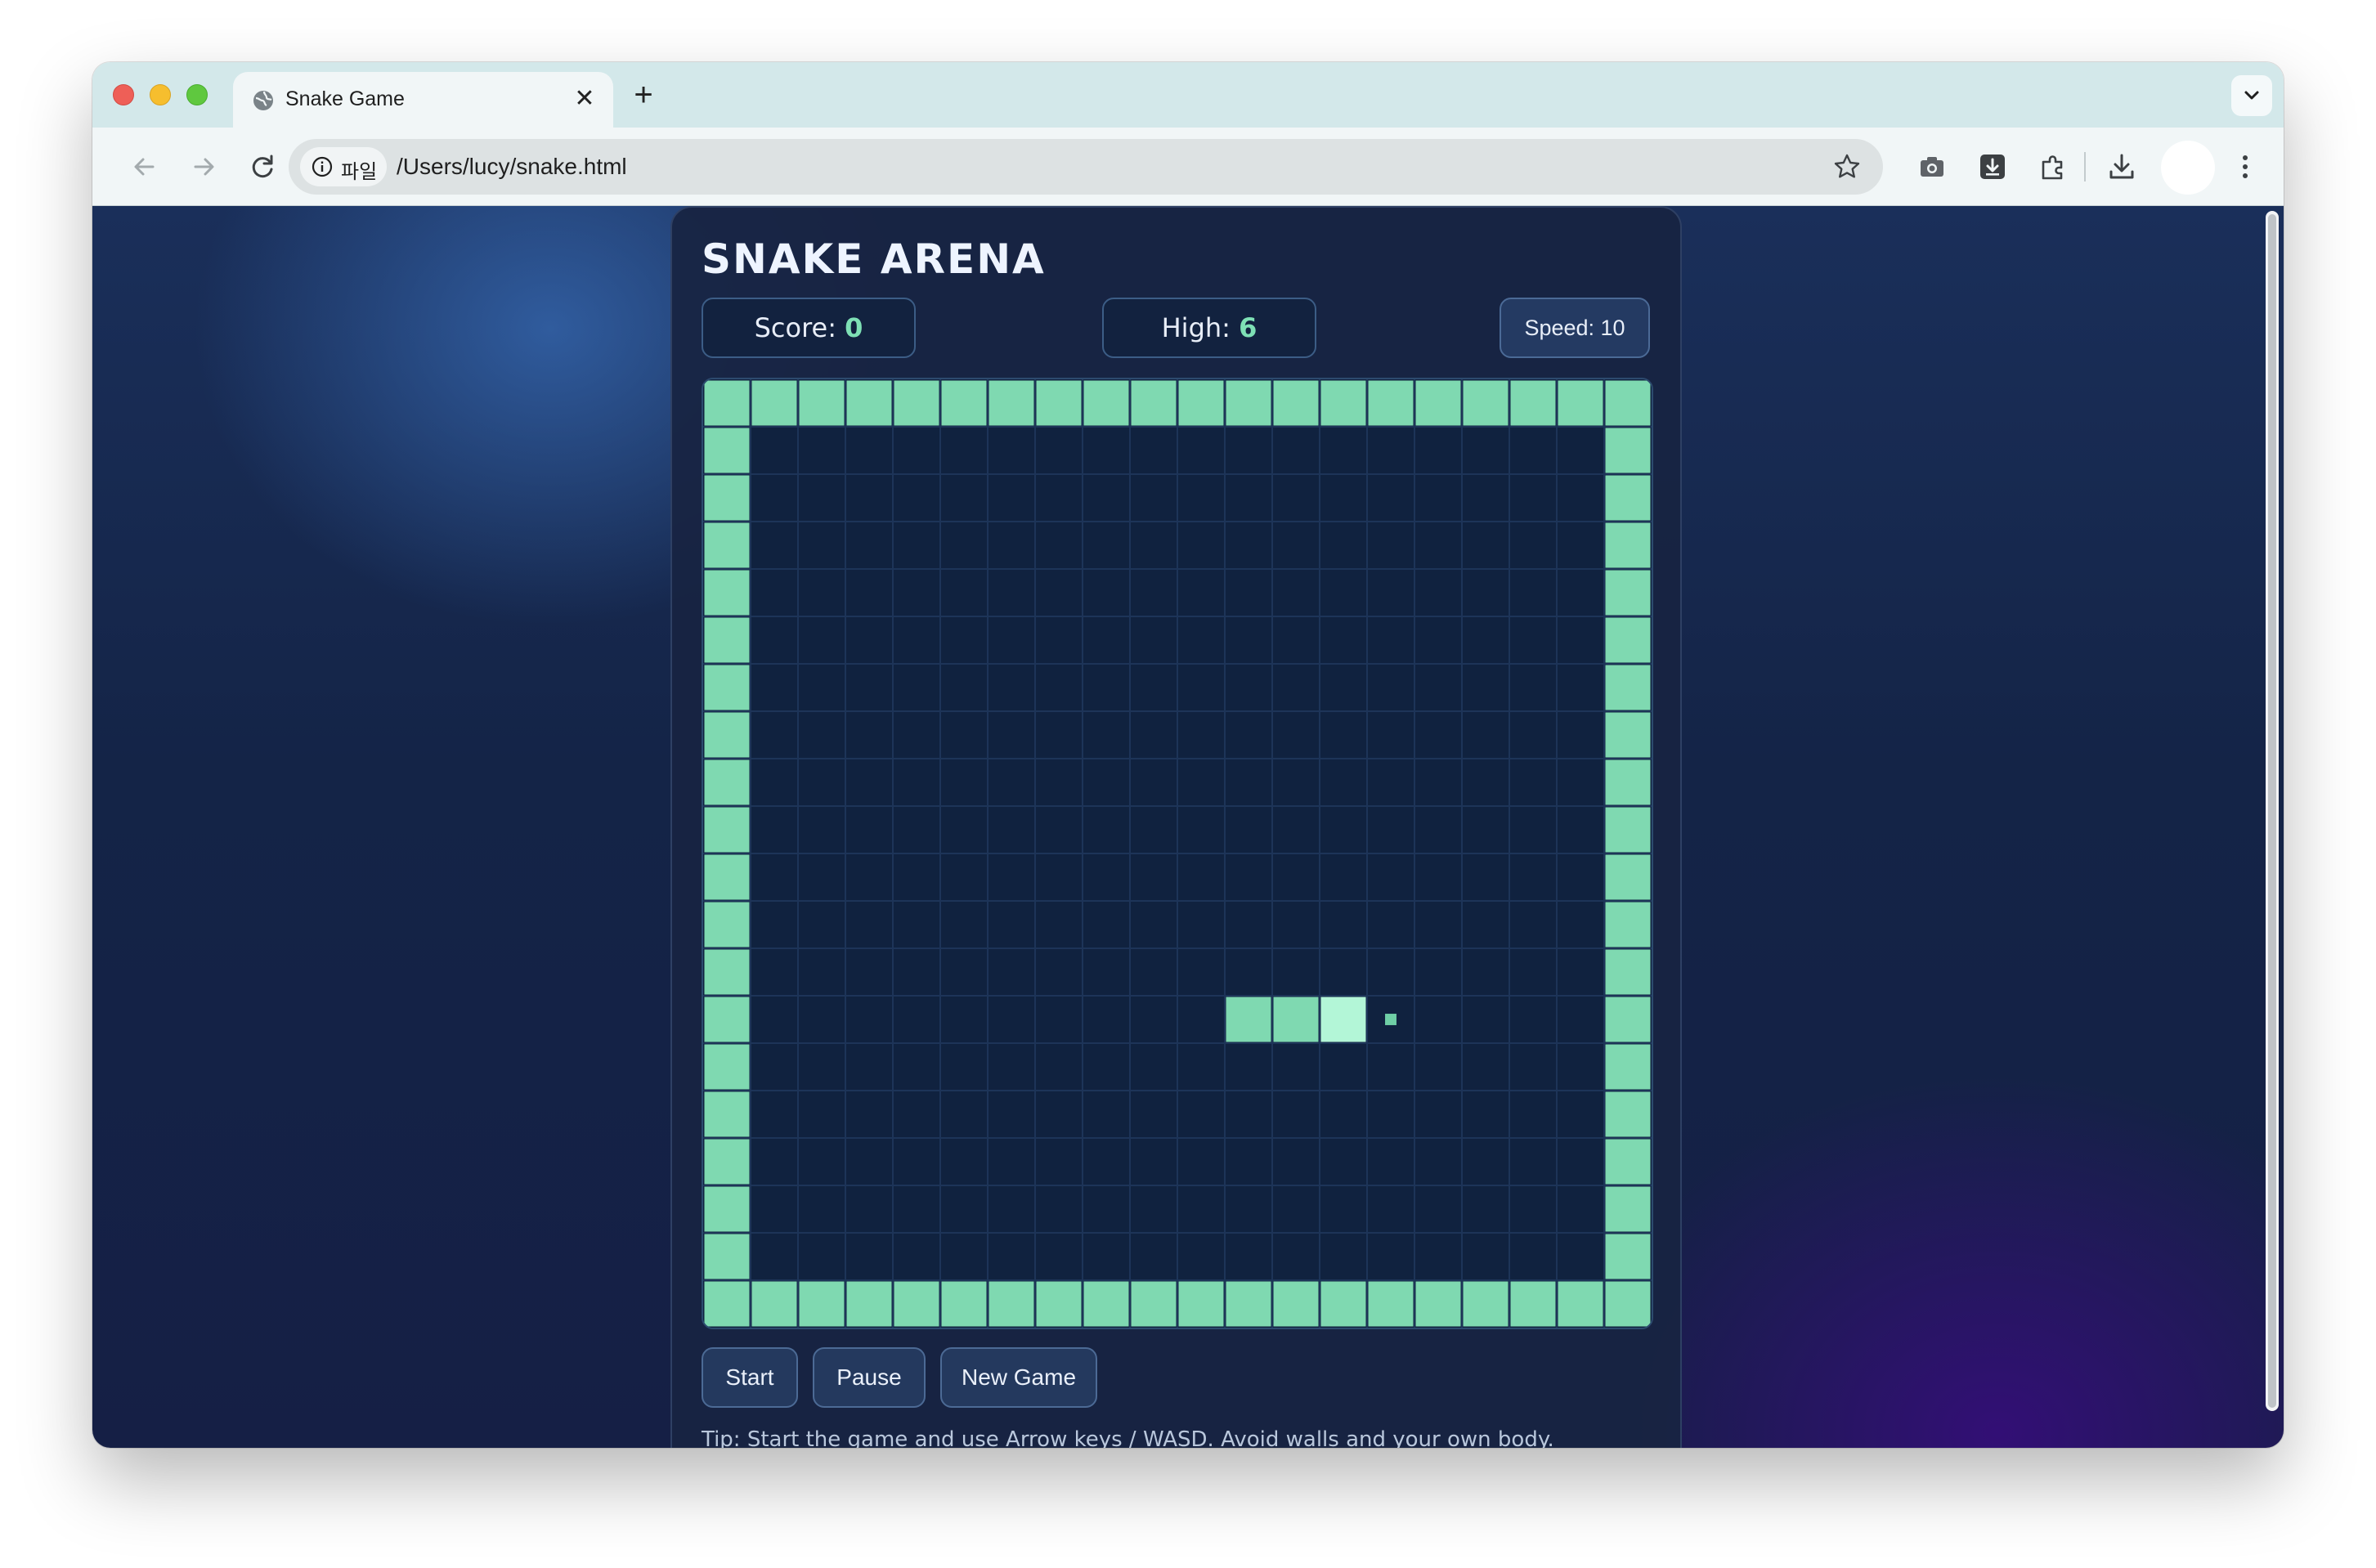  I want to click on toolbar-separator, so click(2085, 166).